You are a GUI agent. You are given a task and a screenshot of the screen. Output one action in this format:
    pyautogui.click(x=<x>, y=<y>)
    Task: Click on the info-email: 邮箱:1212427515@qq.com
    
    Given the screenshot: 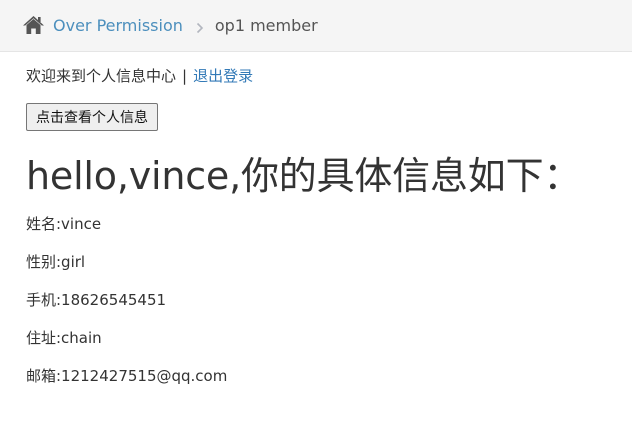 What is the action you would take?
    pyautogui.click(x=127, y=376)
    